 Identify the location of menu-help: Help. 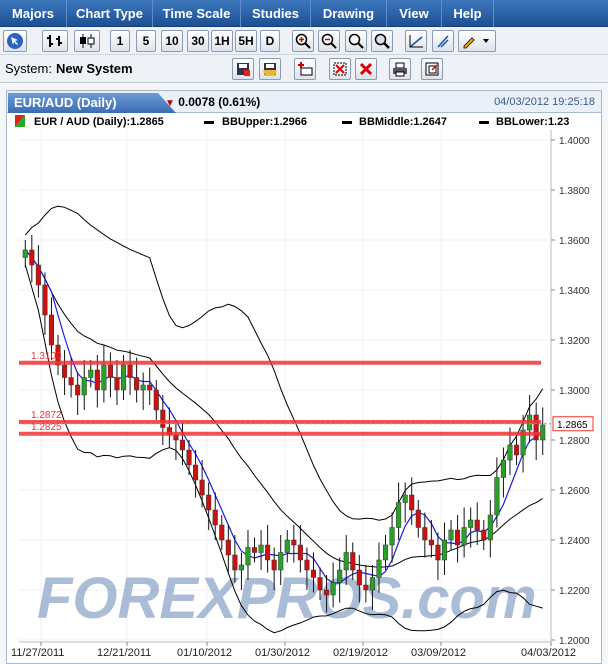
(468, 13).